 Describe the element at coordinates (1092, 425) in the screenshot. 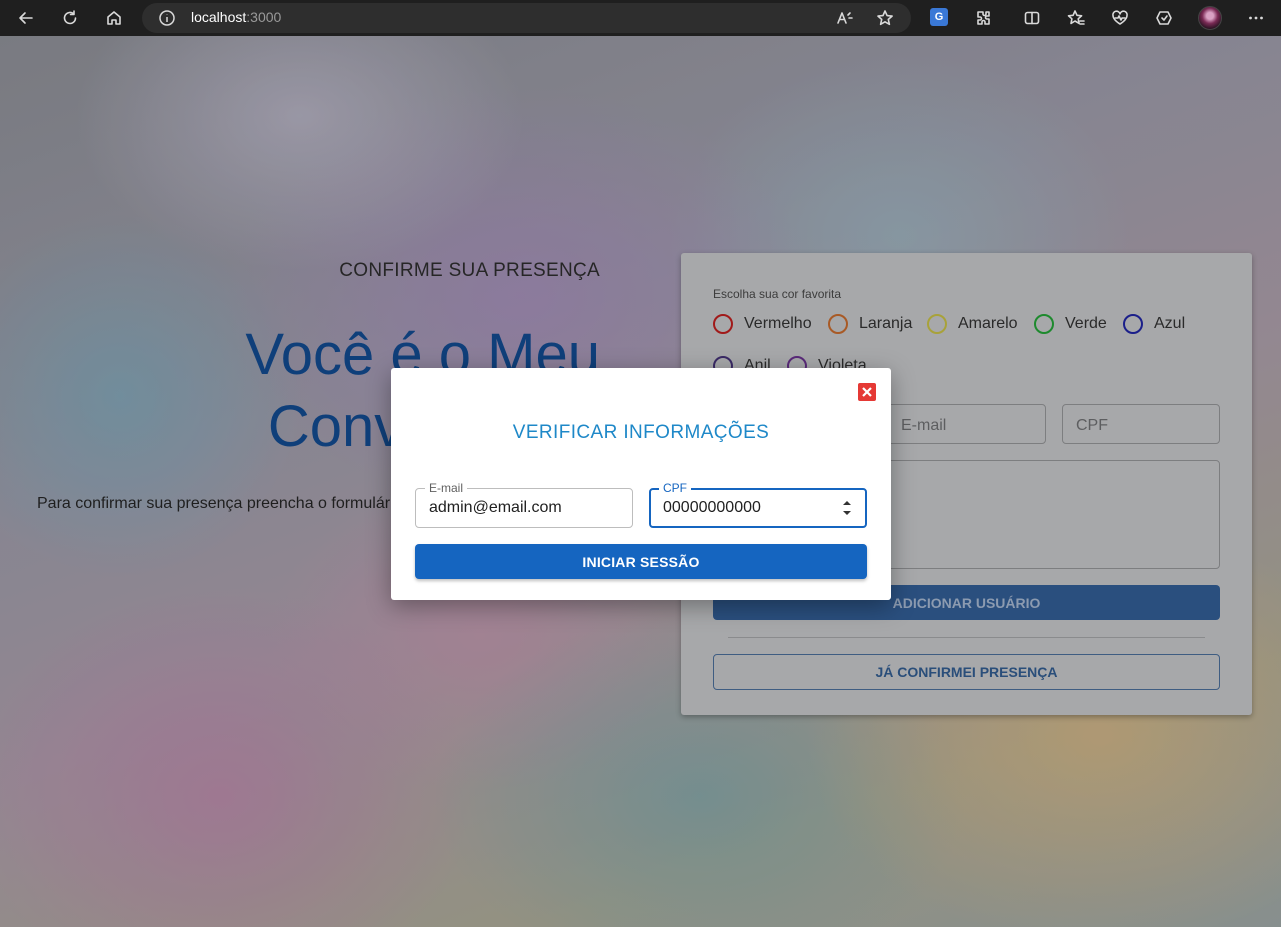

I see `cpf-placeholder: CPF` at that location.